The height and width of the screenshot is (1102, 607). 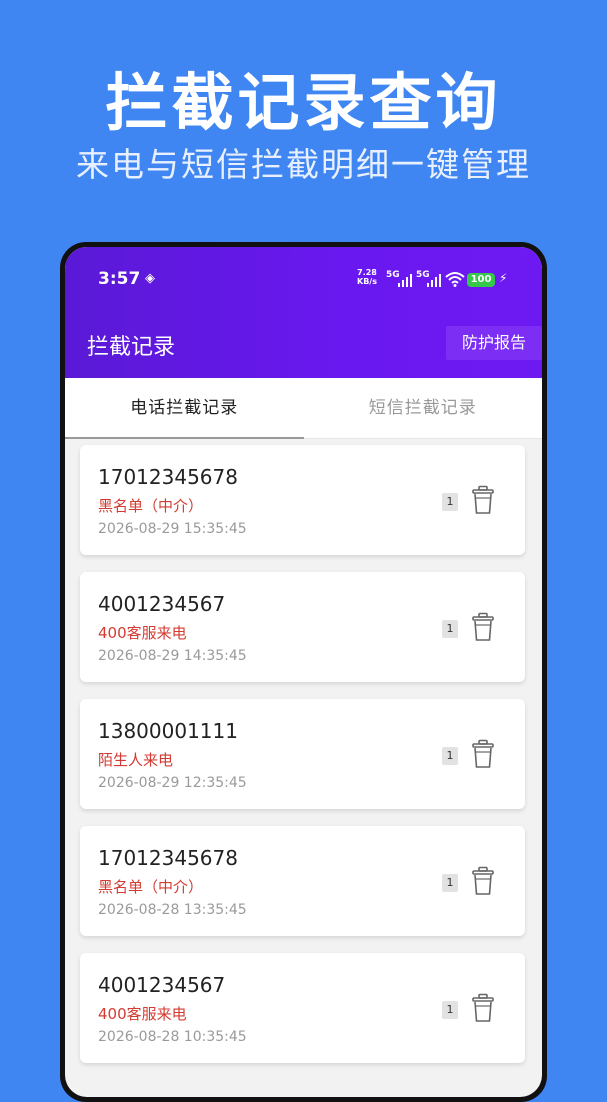 I want to click on tab-bar: 电话拦截记录 短信拦截记录, so click(x=303, y=408).